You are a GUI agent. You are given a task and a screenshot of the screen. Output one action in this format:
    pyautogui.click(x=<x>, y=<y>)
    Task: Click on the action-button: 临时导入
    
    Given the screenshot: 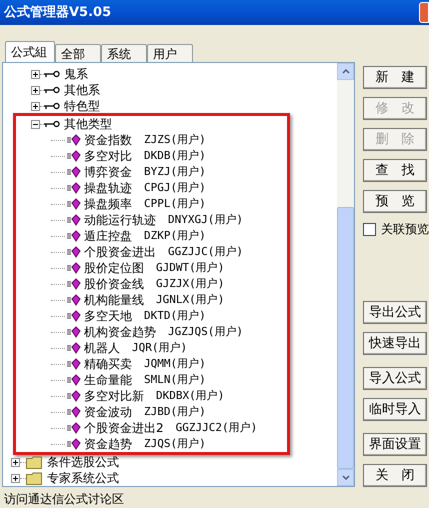 What is the action you would take?
    pyautogui.click(x=395, y=409)
    